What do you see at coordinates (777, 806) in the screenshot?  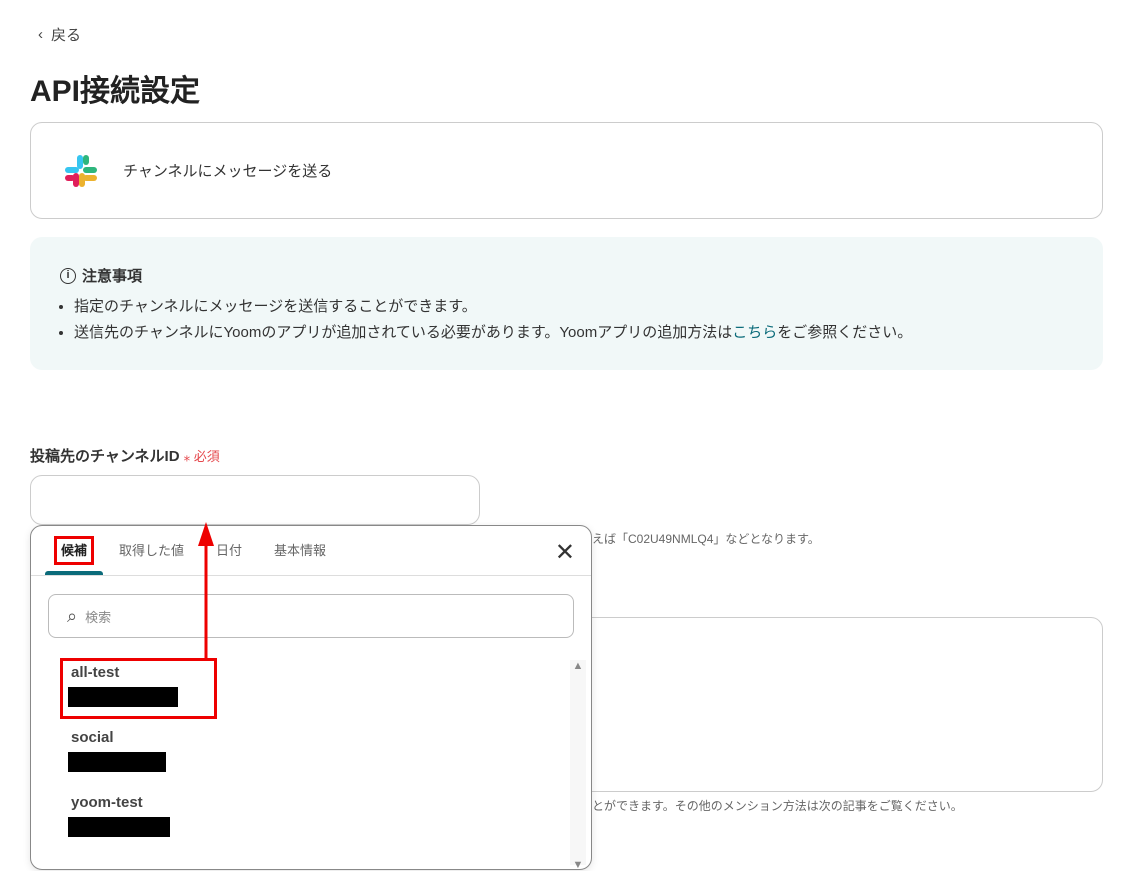 I see `message-hint: とができます。その他のメンション方法は次の記事をご覧ください。` at bounding box center [777, 806].